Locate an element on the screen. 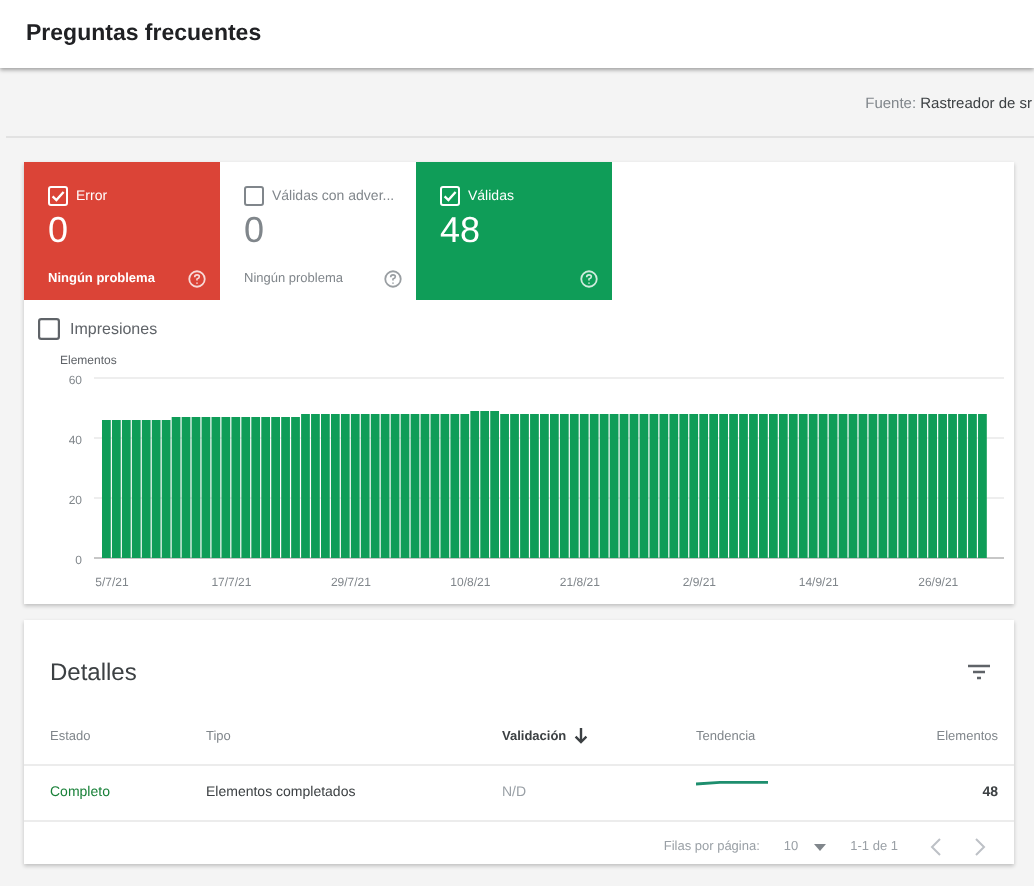 This screenshot has height=886, width=1034. checkbox-label: Impresiones is located at coordinates (114, 329).